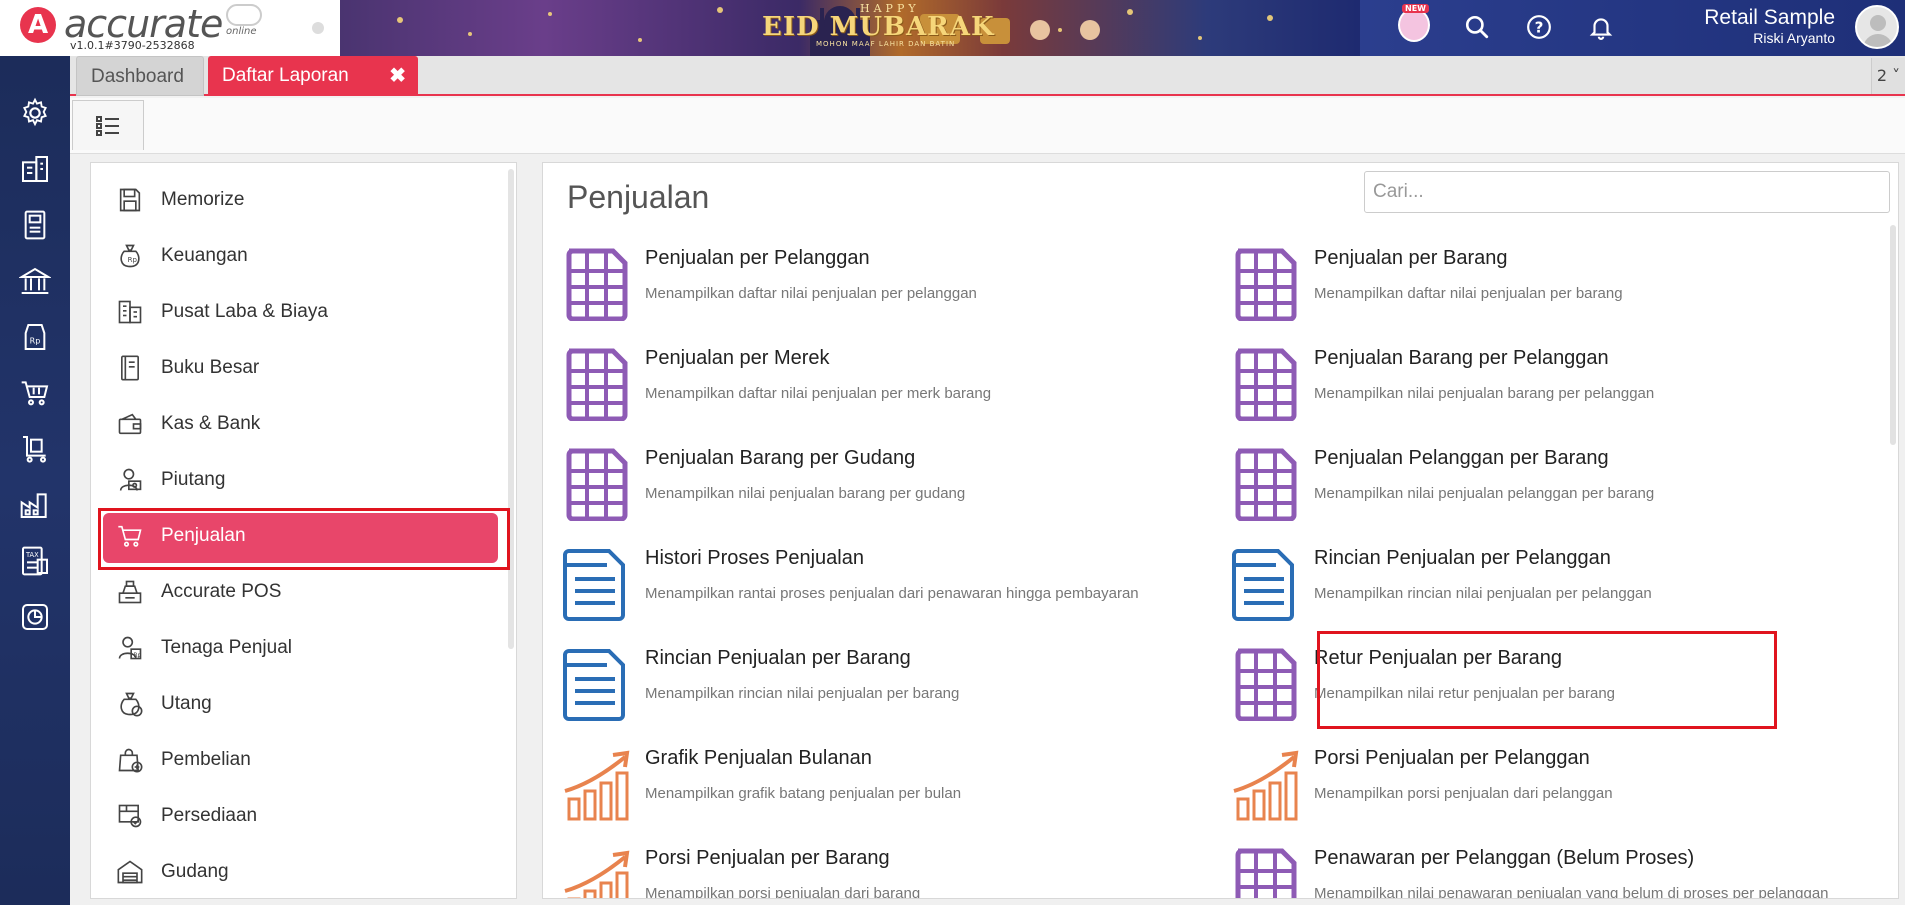 Image resolution: width=1905 pixels, height=905 pixels. I want to click on report-title: Penjualan per Barang, so click(1411, 258).